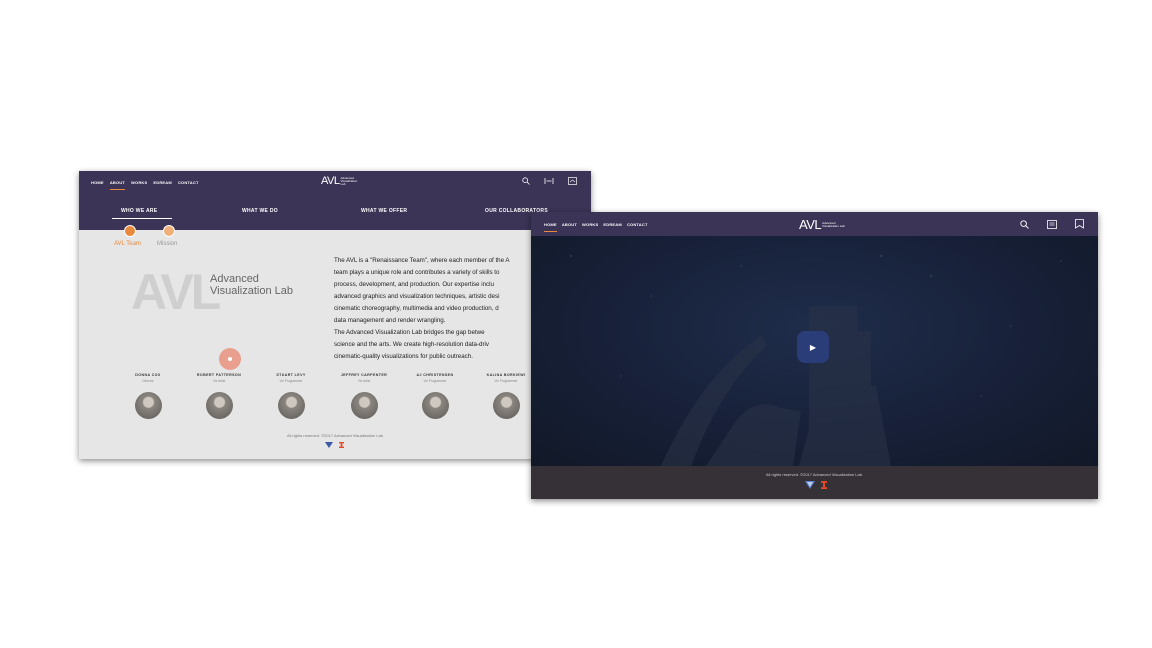 The height and width of the screenshot is (648, 1152). Describe the element at coordinates (384, 211) in the screenshot. I see `subnav-what-we-offer: WHAT WE OFFER` at that location.